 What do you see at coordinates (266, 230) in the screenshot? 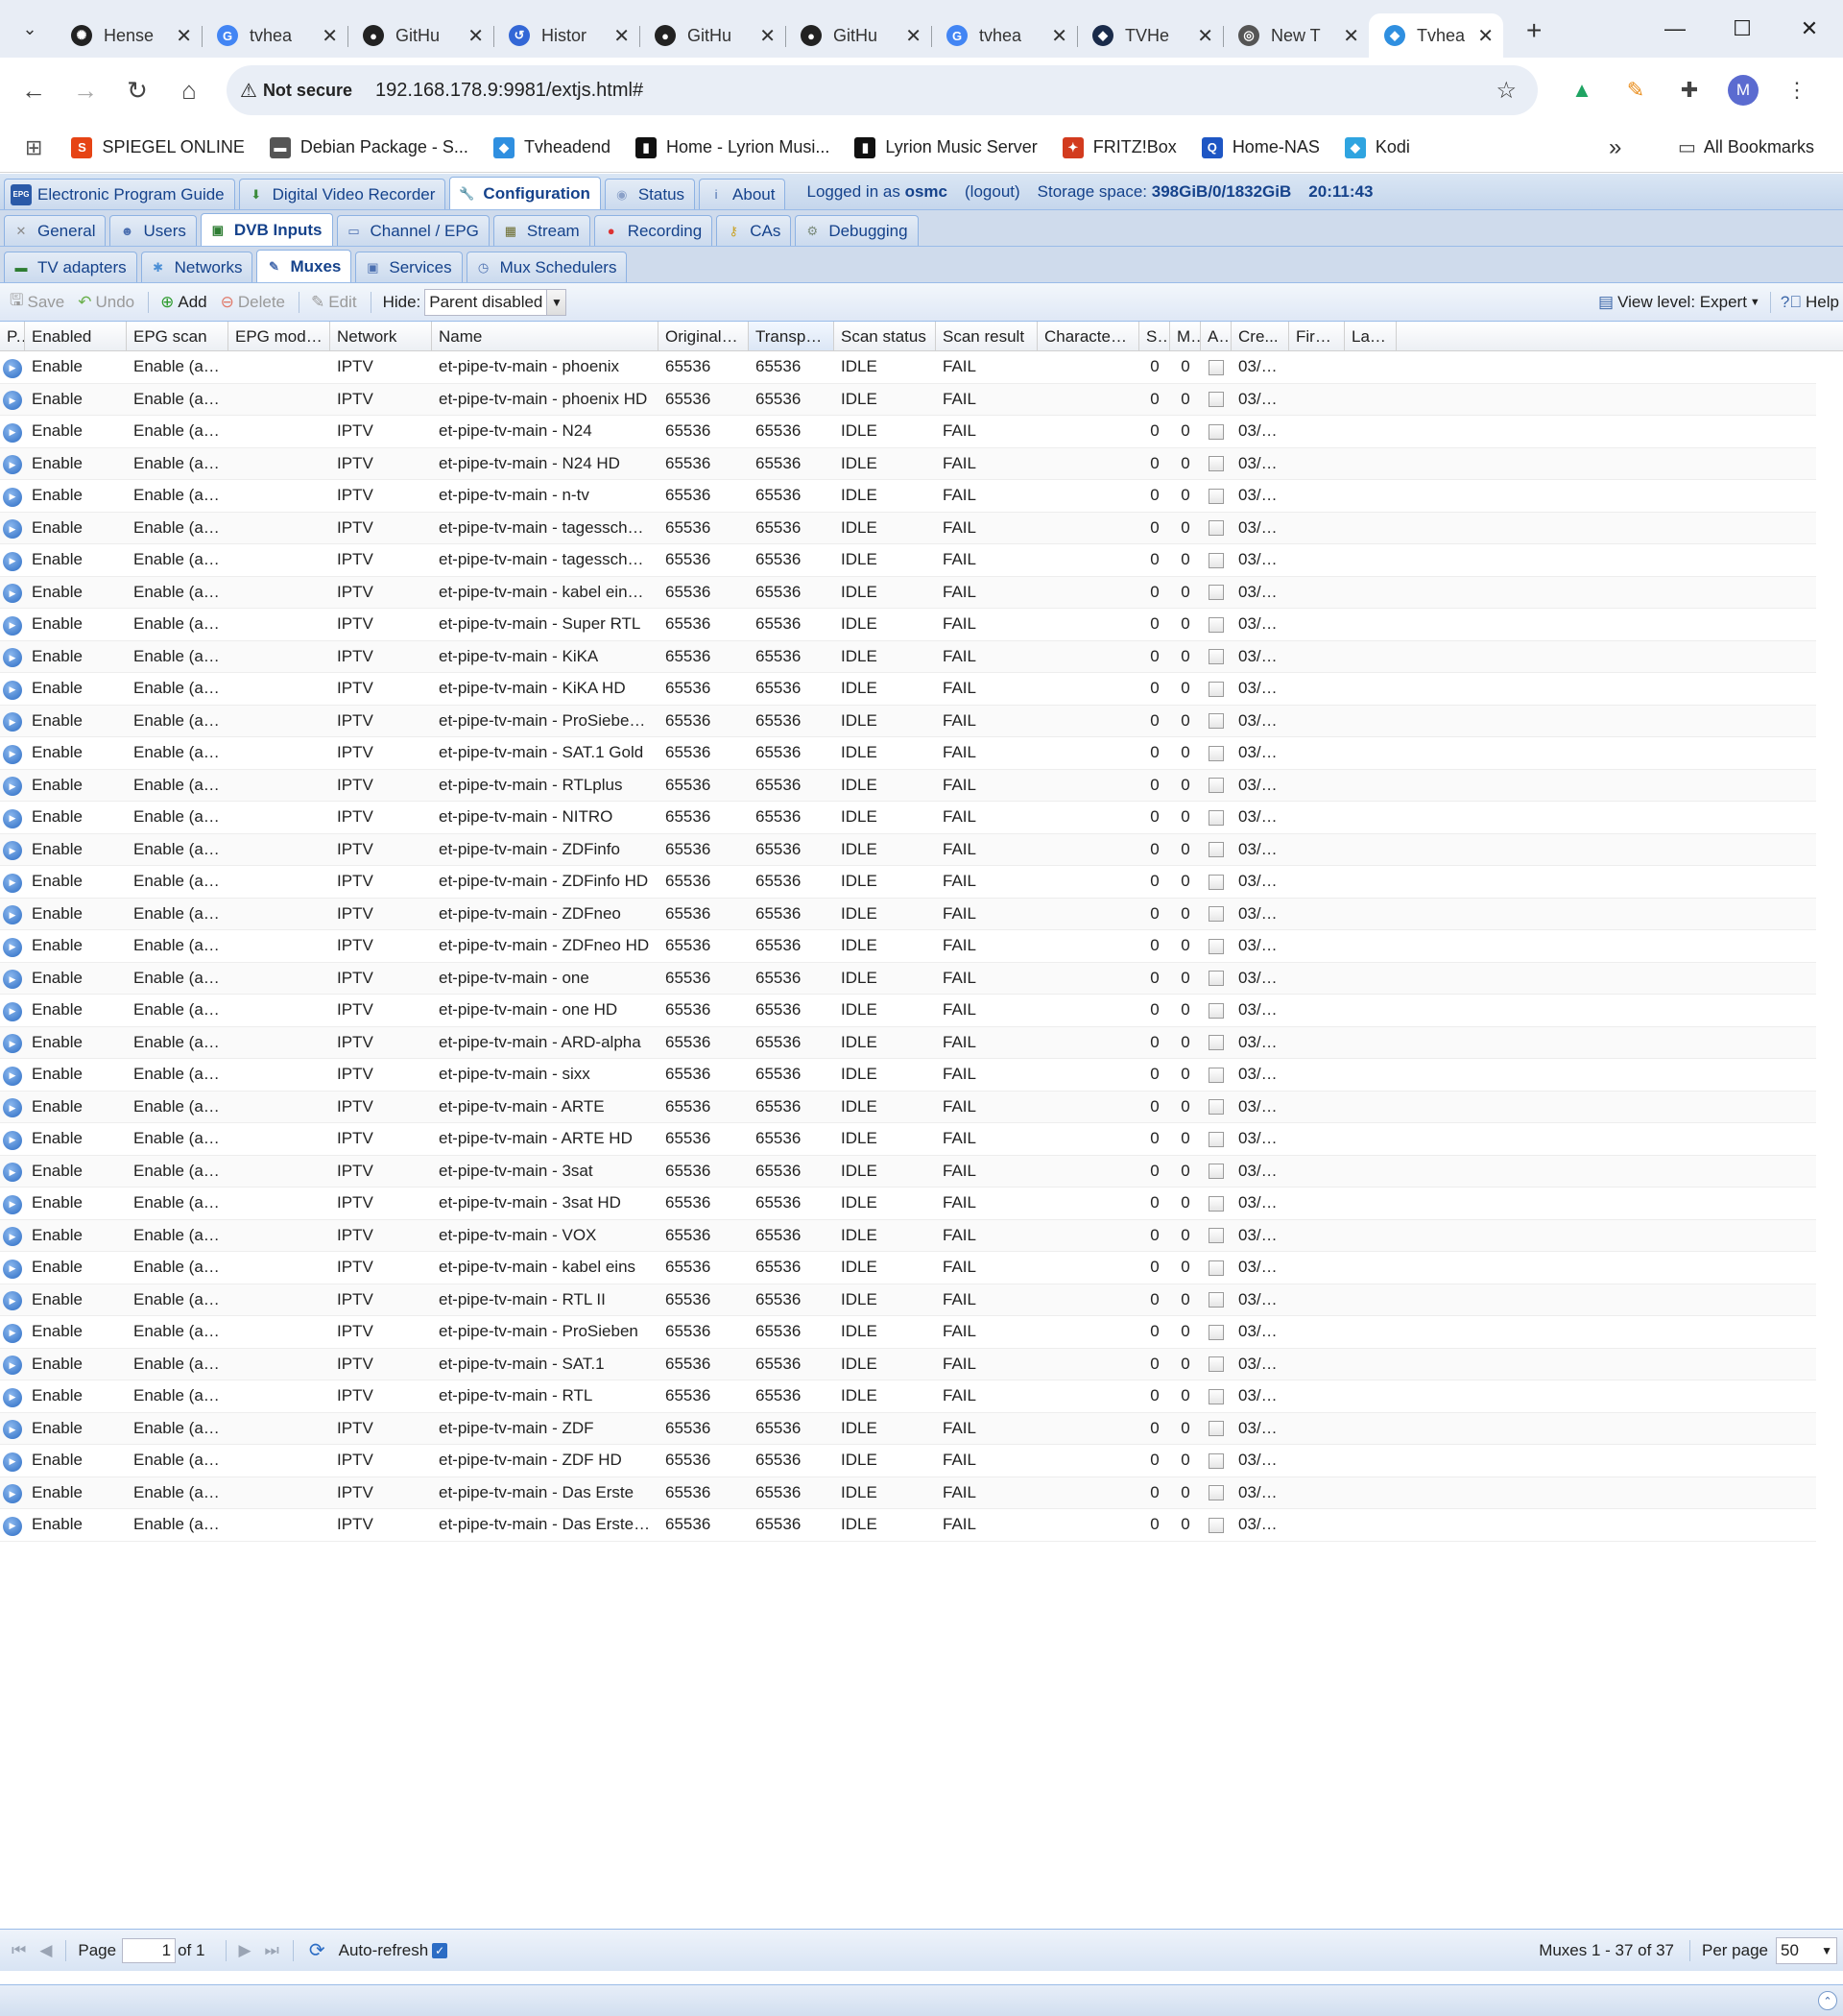
I see `tab-dvb-inputs: ▣ DVB Inputs` at bounding box center [266, 230].